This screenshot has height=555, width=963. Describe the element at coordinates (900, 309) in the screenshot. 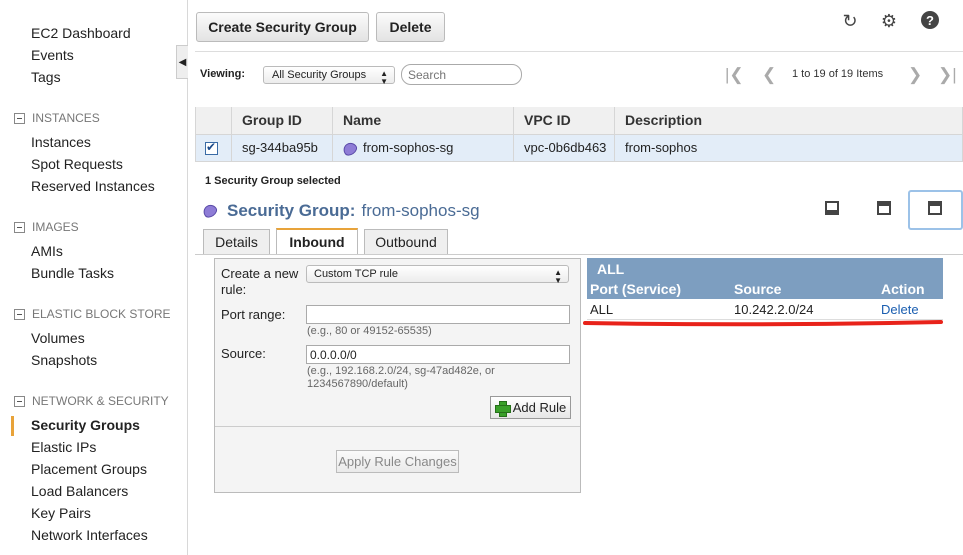

I see `rule-delete-link: Delete` at that location.